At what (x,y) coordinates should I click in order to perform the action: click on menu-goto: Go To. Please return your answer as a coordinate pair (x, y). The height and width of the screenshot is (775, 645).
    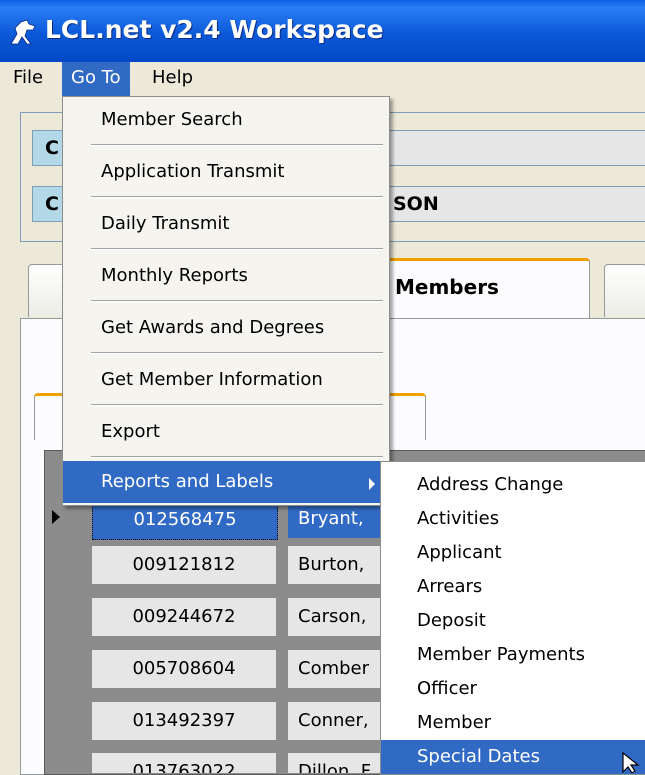
    Looking at the image, I should click on (96, 79).